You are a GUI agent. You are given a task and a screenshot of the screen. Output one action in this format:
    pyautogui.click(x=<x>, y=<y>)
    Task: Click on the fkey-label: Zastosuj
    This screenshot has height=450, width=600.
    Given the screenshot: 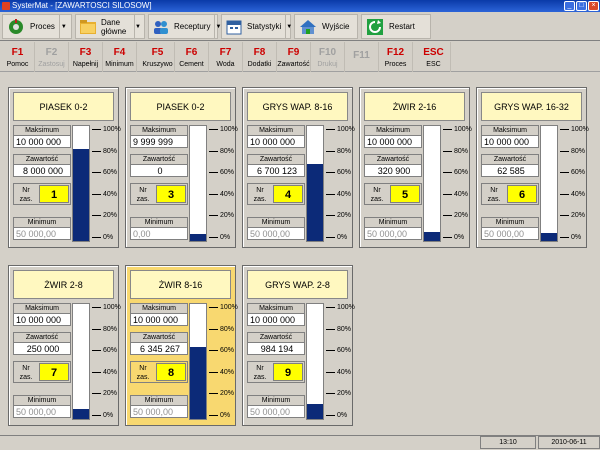 What is the action you would take?
    pyautogui.click(x=51, y=64)
    